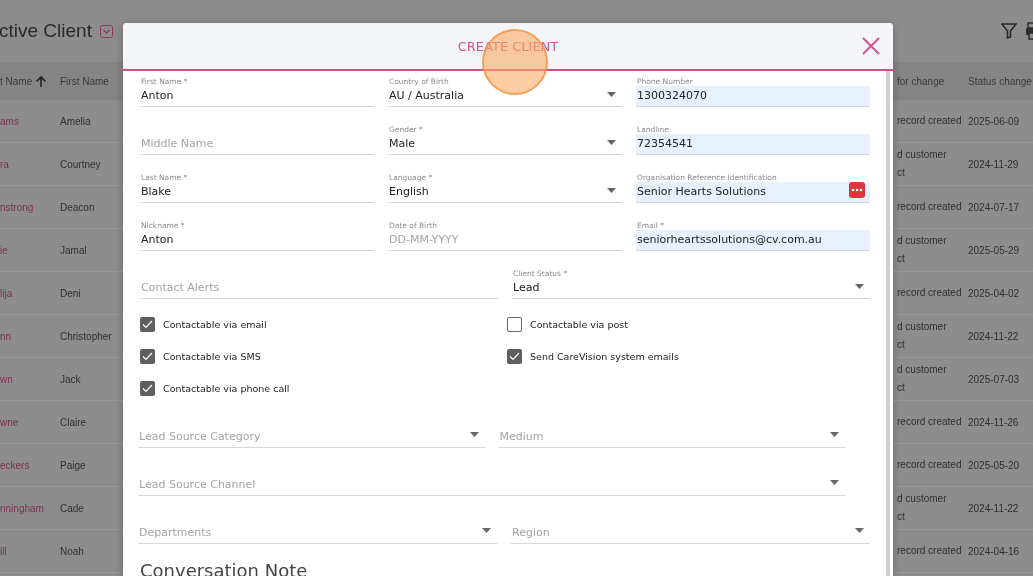  I want to click on table-cell: 2024-11-26, so click(993, 422).